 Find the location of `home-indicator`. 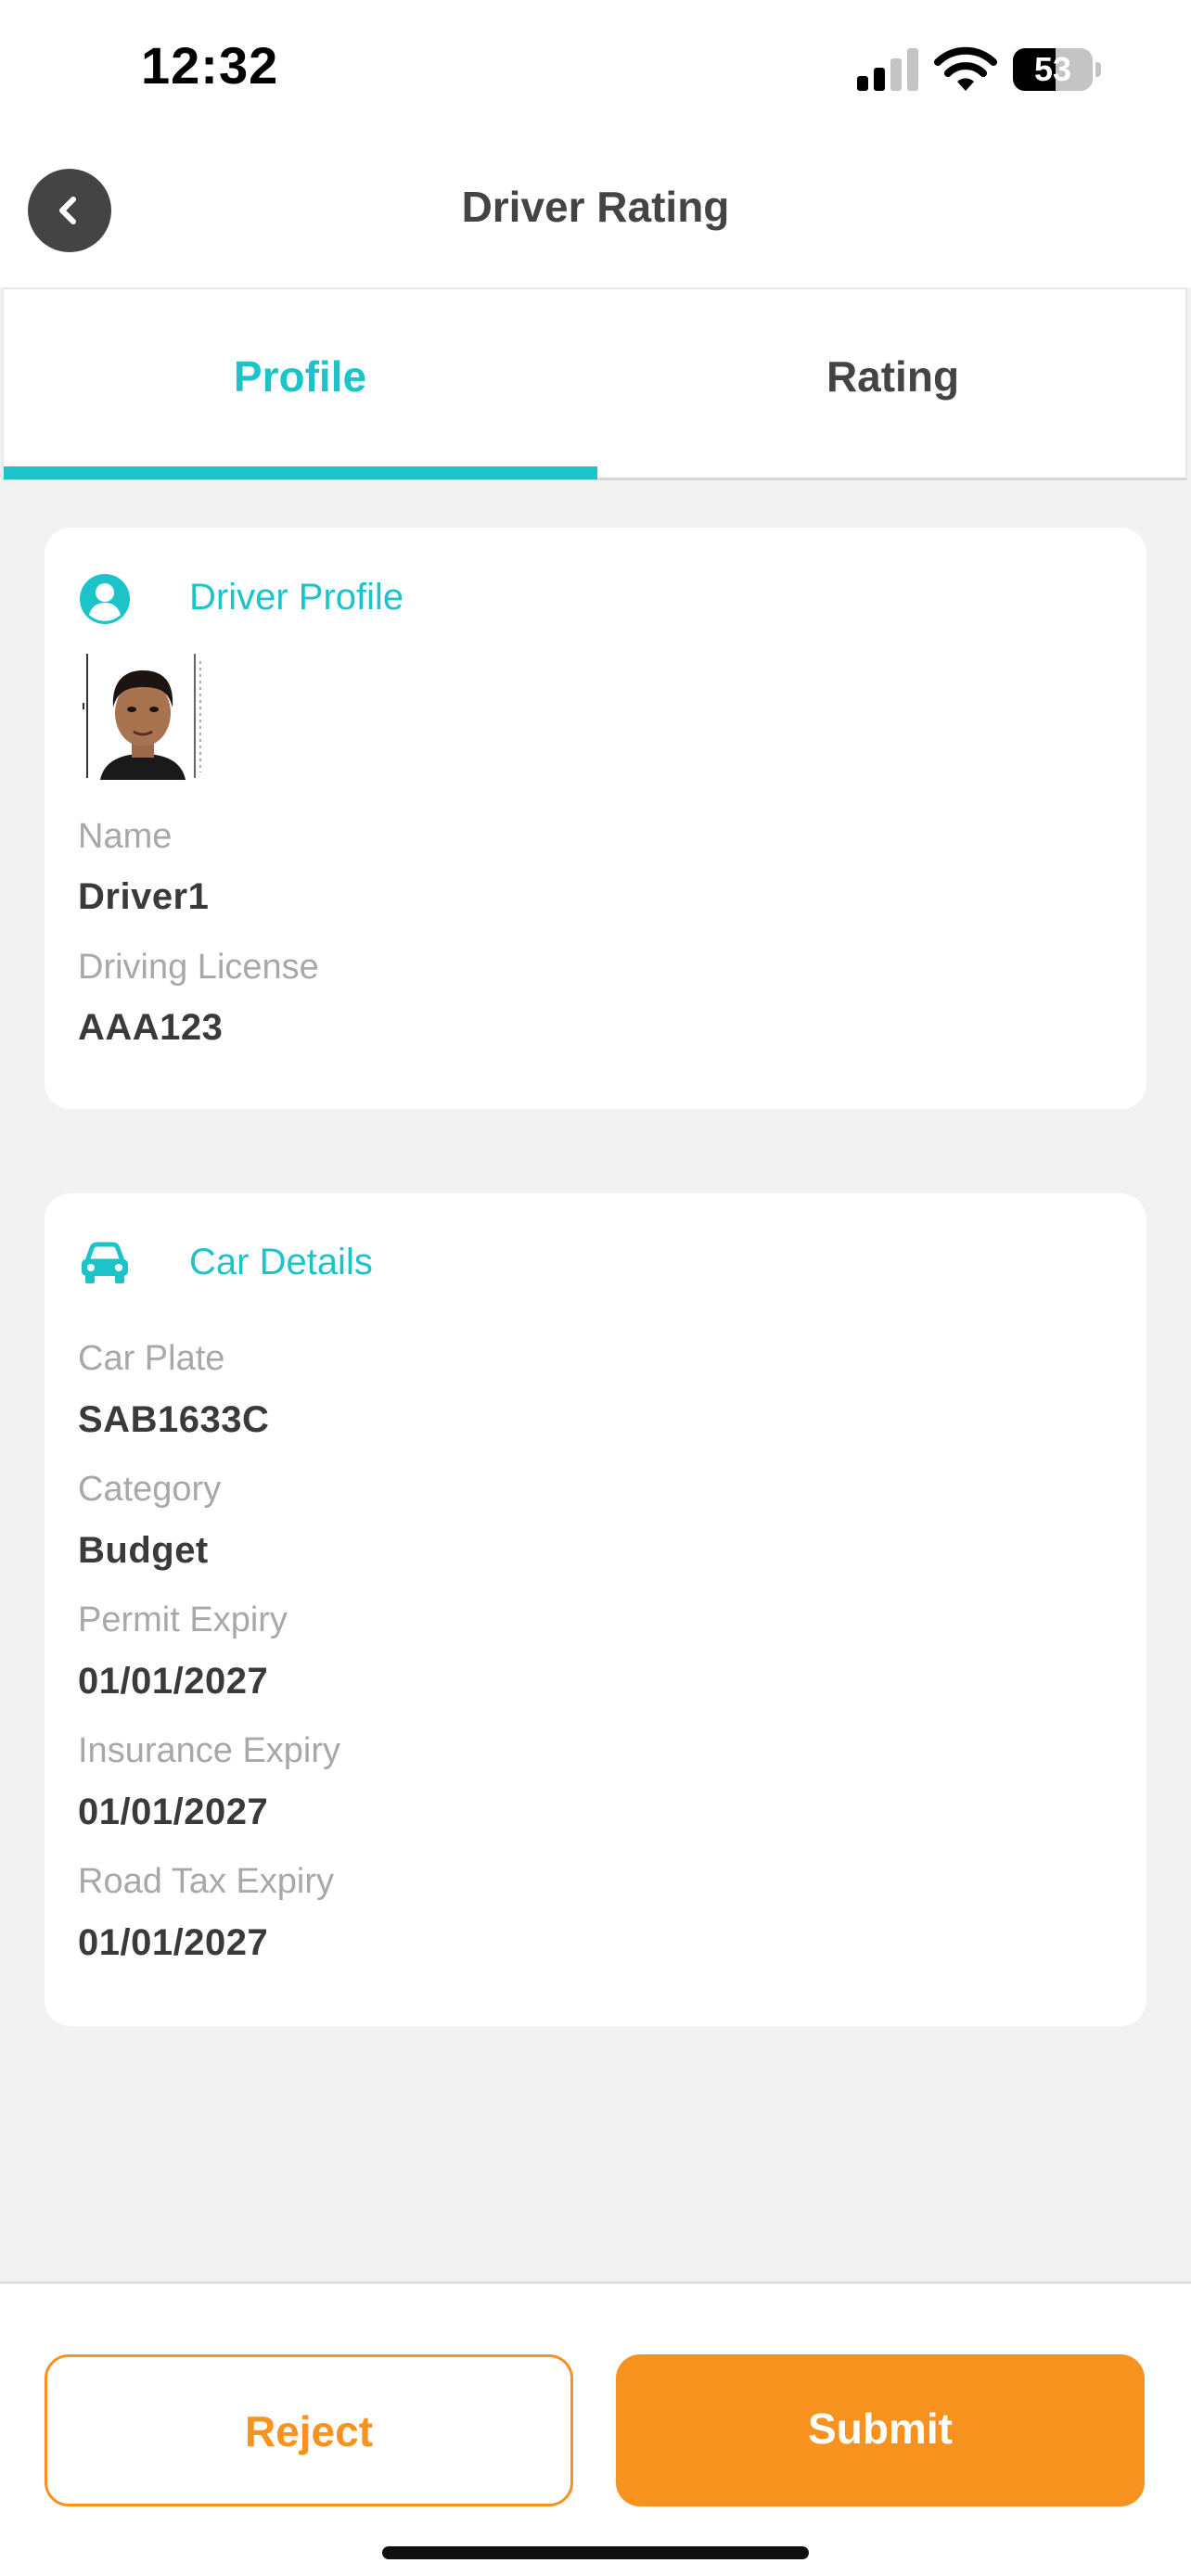

home-indicator is located at coordinates (595, 2553).